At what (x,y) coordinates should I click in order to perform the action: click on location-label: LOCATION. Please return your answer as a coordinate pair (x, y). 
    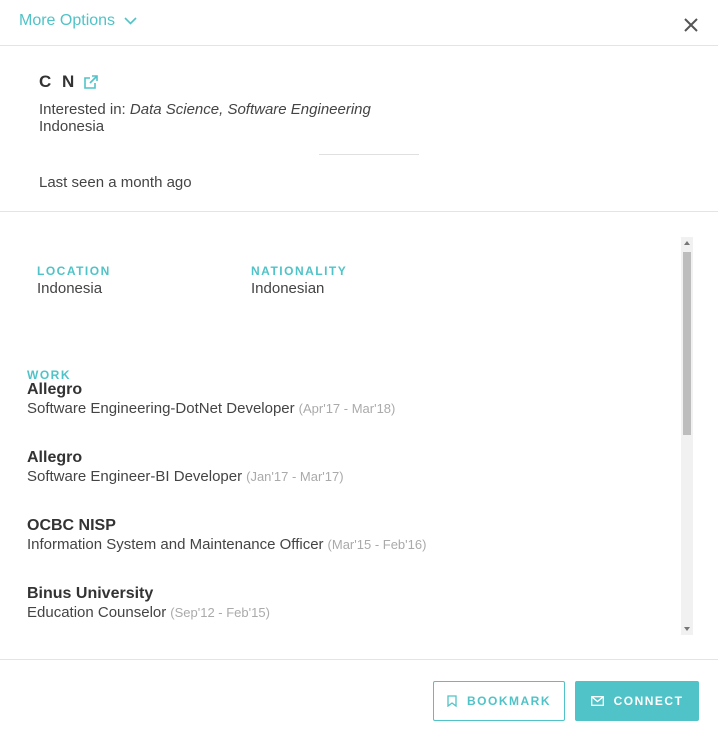
    Looking at the image, I should click on (74, 271).